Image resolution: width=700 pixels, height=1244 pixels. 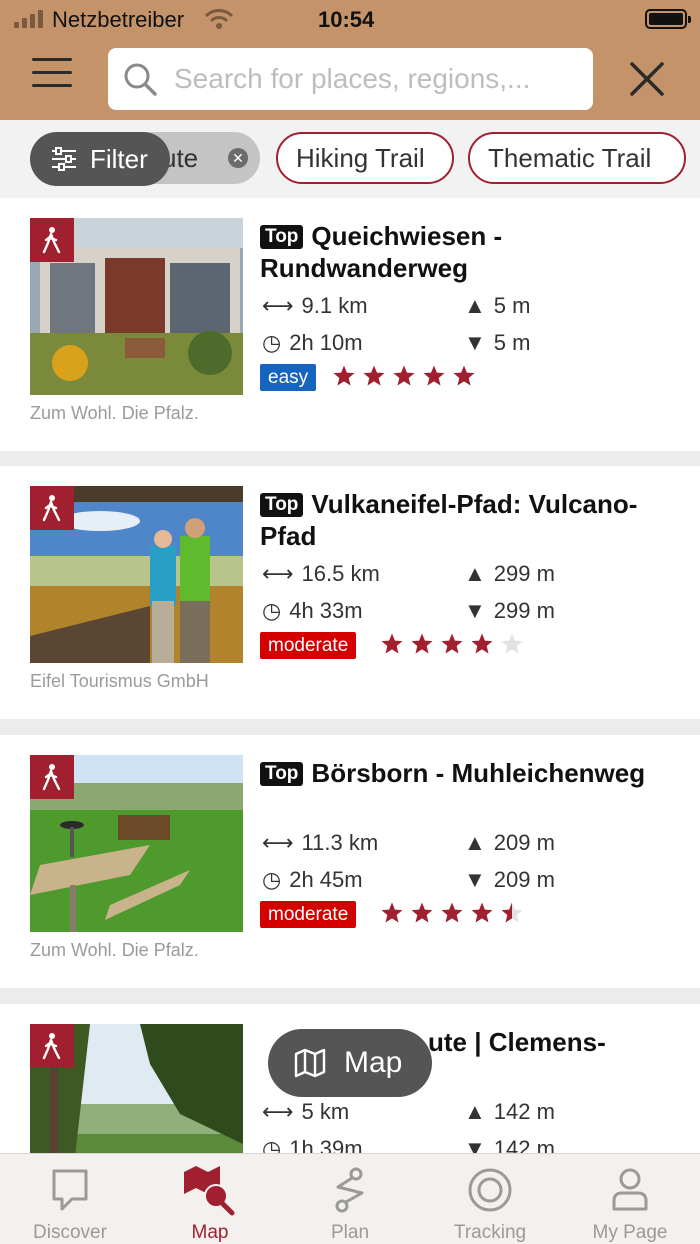 I want to click on tab-plan: Plan, so click(x=350, y=1204).